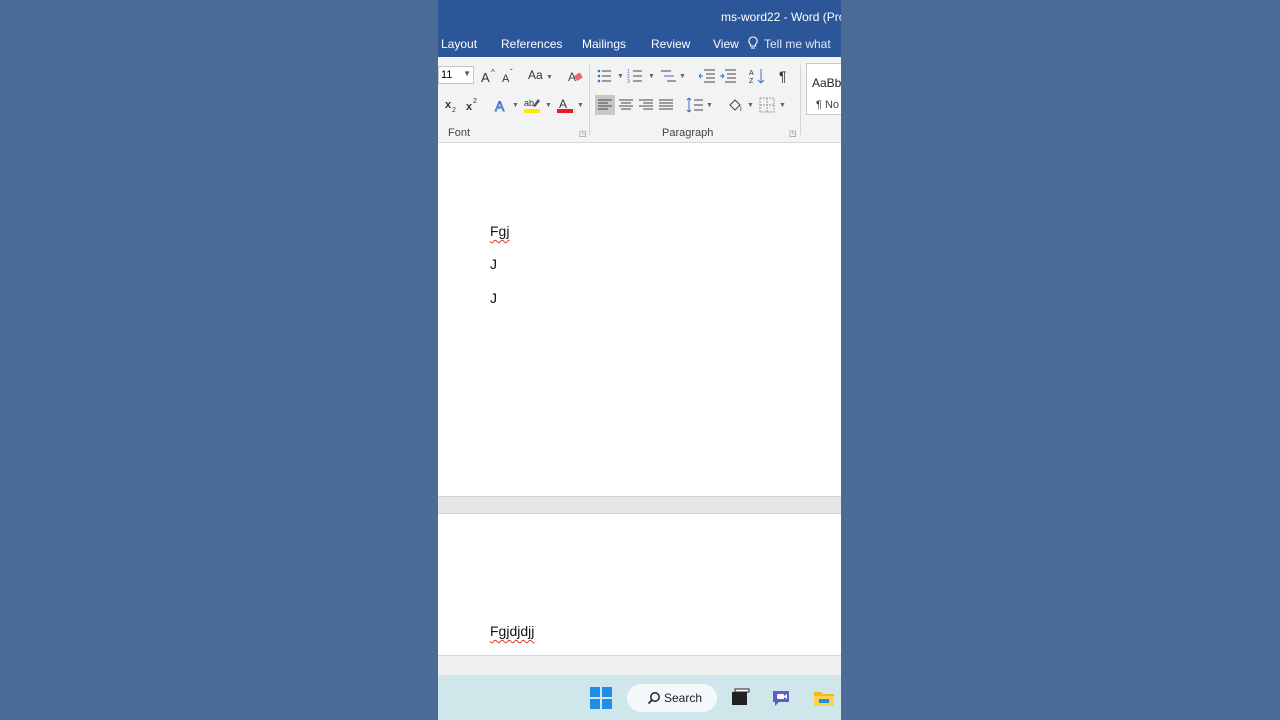 This screenshot has width=1280, height=720. Describe the element at coordinates (753, 42) in the screenshot. I see `lightbulb-icon` at that location.